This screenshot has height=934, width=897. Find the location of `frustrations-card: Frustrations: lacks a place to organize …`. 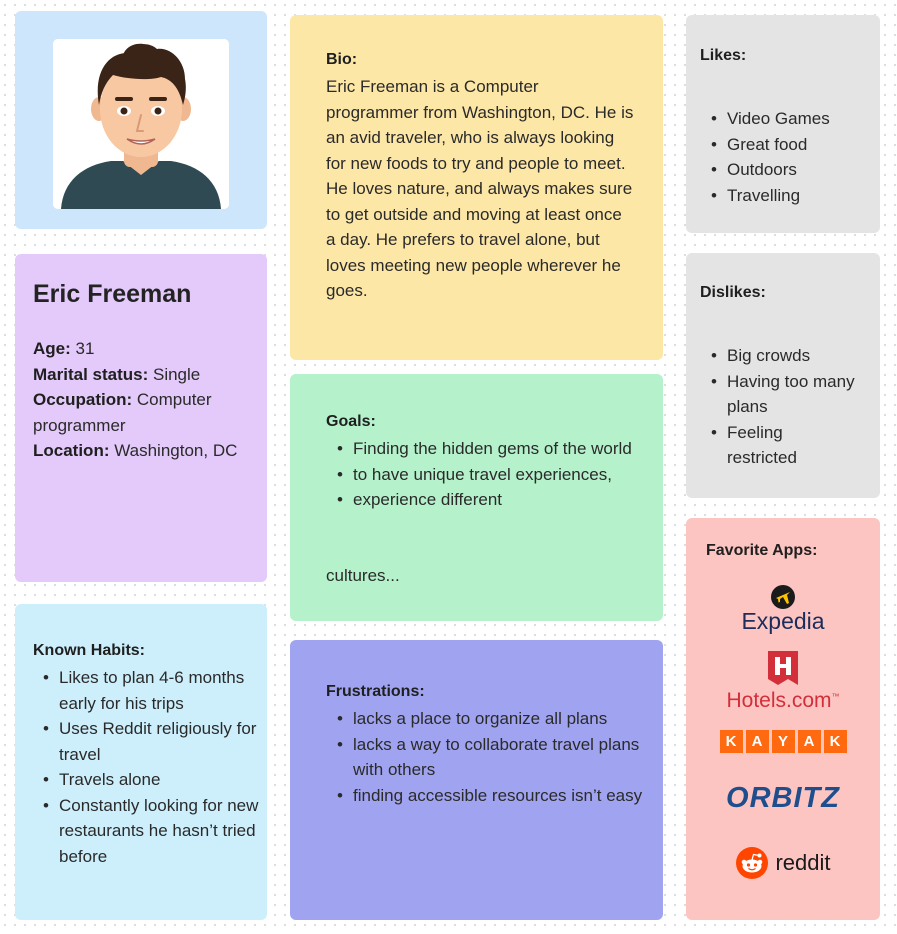

frustrations-card: Frustrations: lacks a place to organize … is located at coordinates (476, 780).